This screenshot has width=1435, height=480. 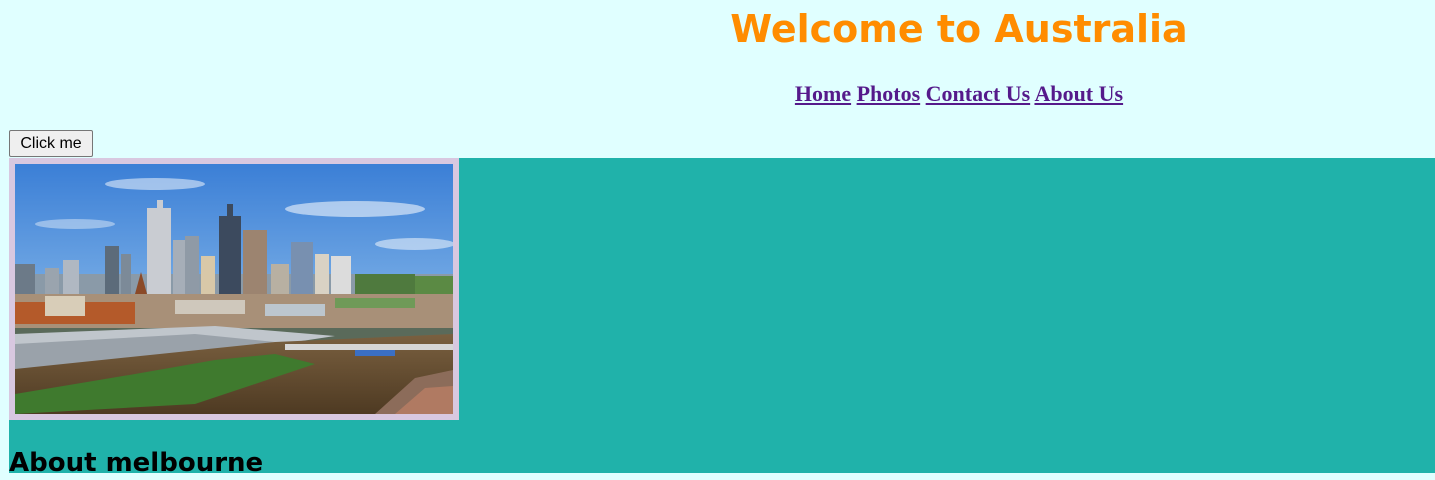 What do you see at coordinates (978, 93) in the screenshot?
I see `nav-link-contact-us: Contact Us` at bounding box center [978, 93].